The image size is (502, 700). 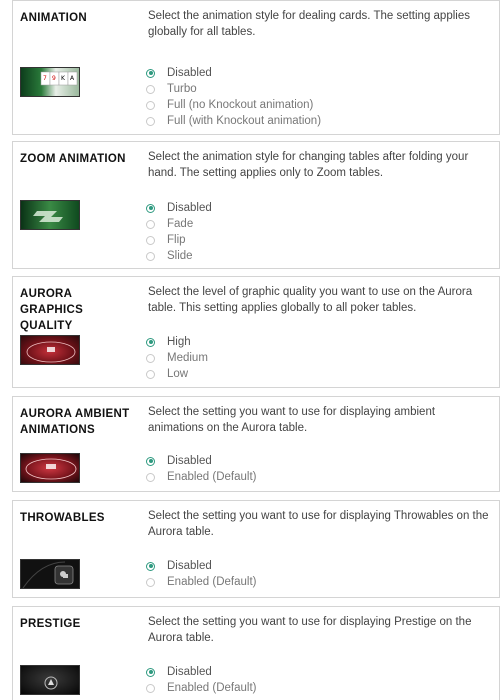 I want to click on radio-label: Medium, so click(x=187, y=358).